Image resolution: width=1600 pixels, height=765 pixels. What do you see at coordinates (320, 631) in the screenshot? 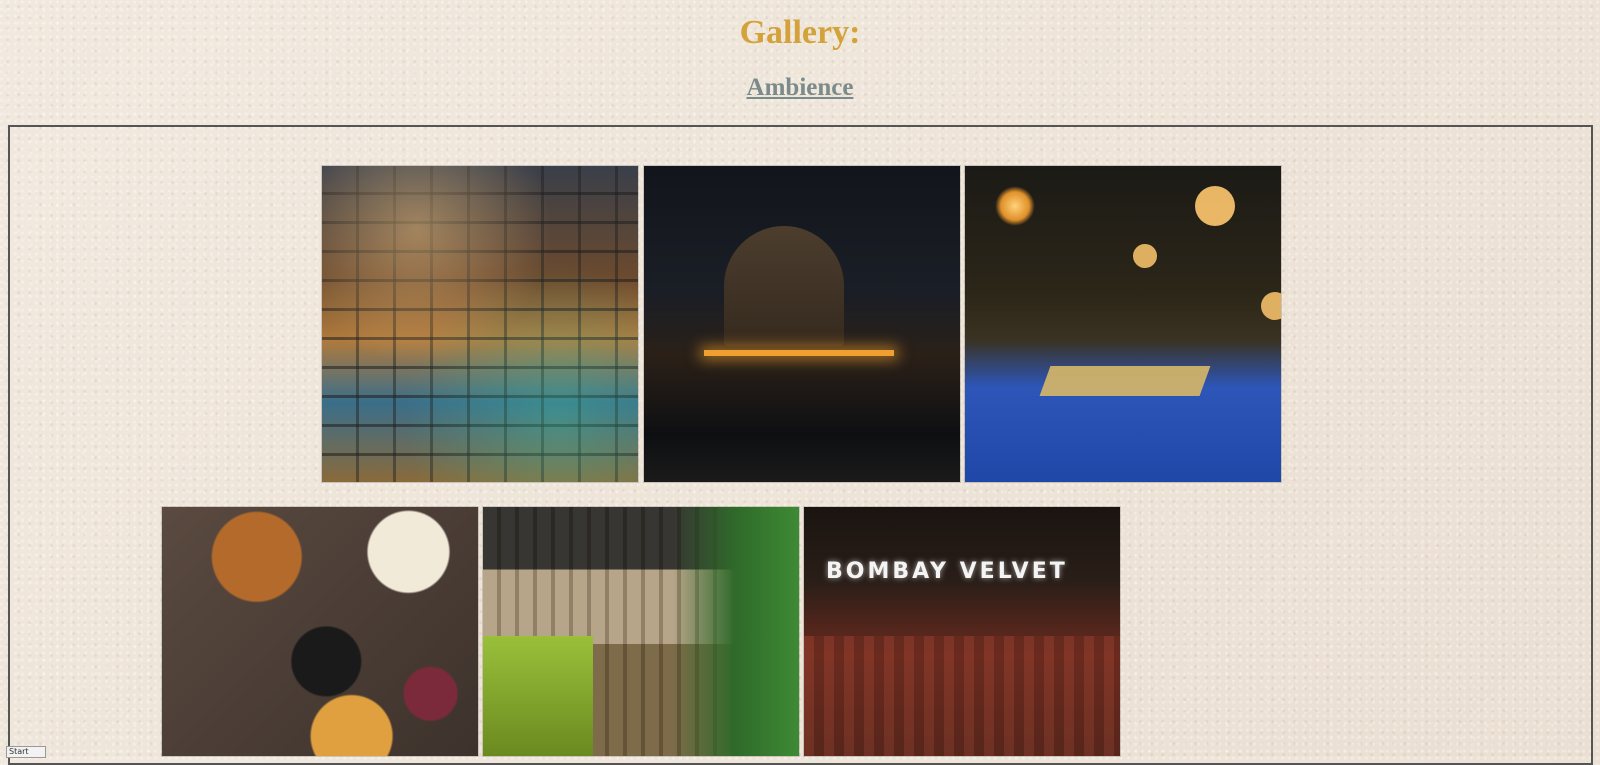
I see `food-platter-photo` at bounding box center [320, 631].